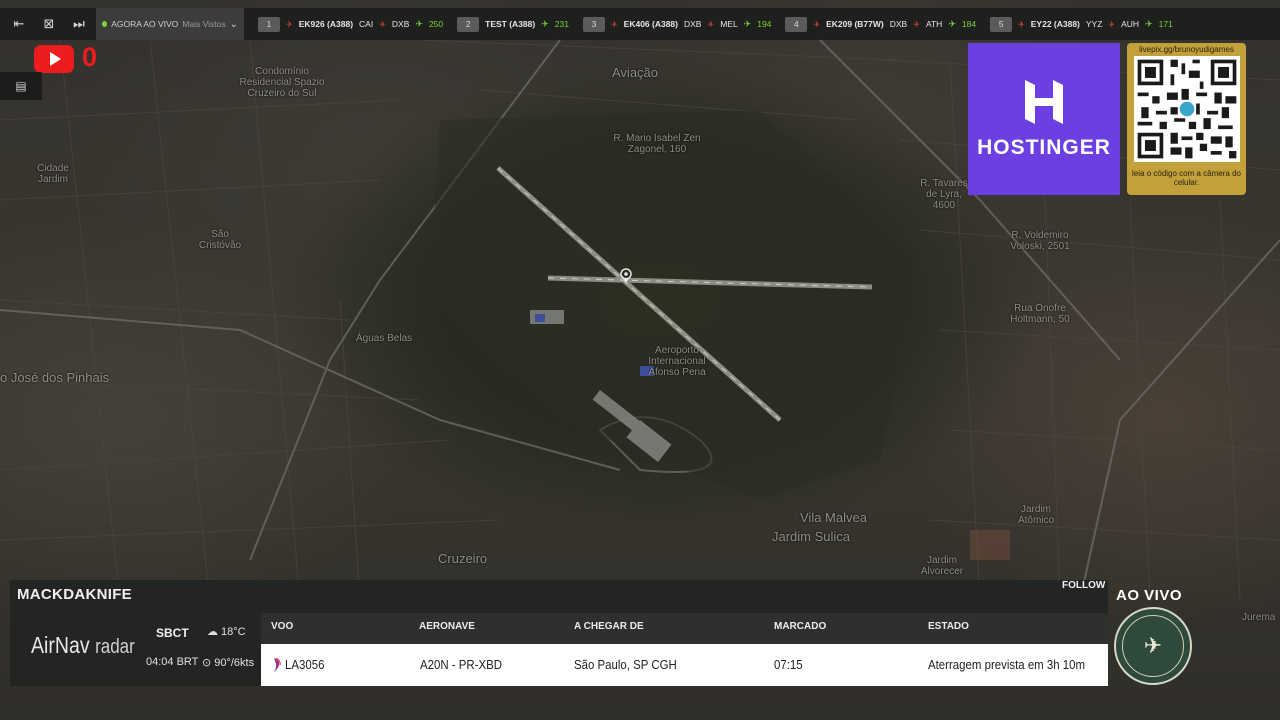  I want to click on col-header-status: ESTADO, so click(948, 626).